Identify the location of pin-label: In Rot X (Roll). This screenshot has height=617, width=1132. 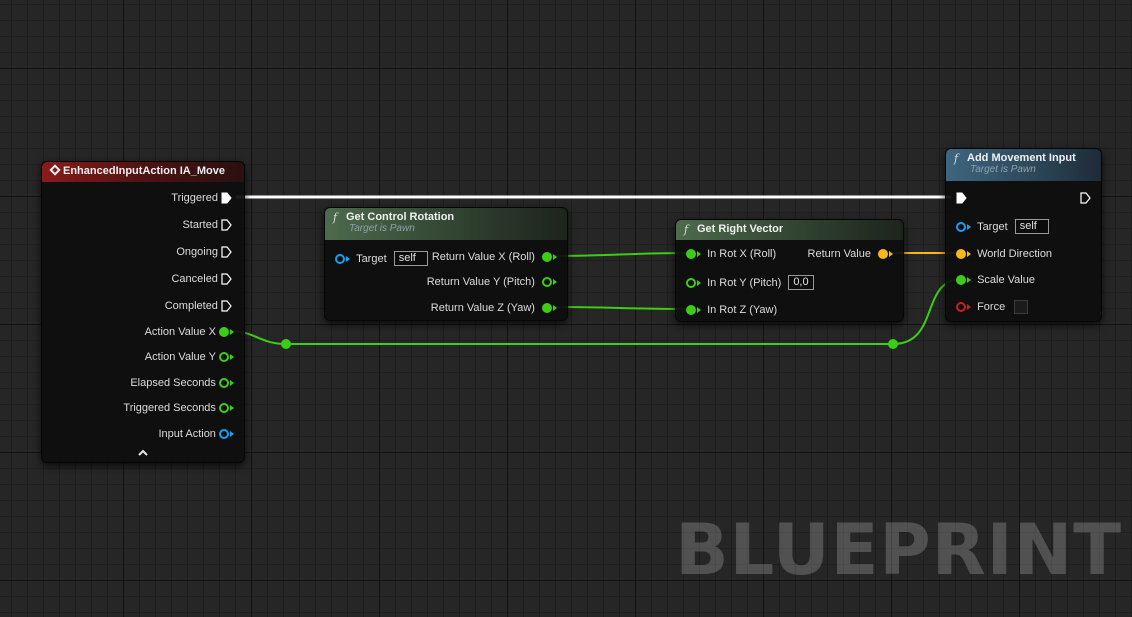
(742, 254).